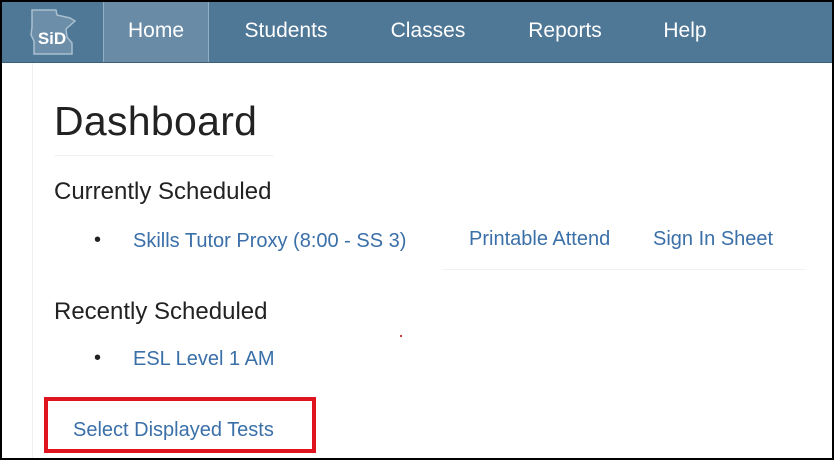  What do you see at coordinates (52, 38) in the screenshot?
I see `logo-text: SiD` at bounding box center [52, 38].